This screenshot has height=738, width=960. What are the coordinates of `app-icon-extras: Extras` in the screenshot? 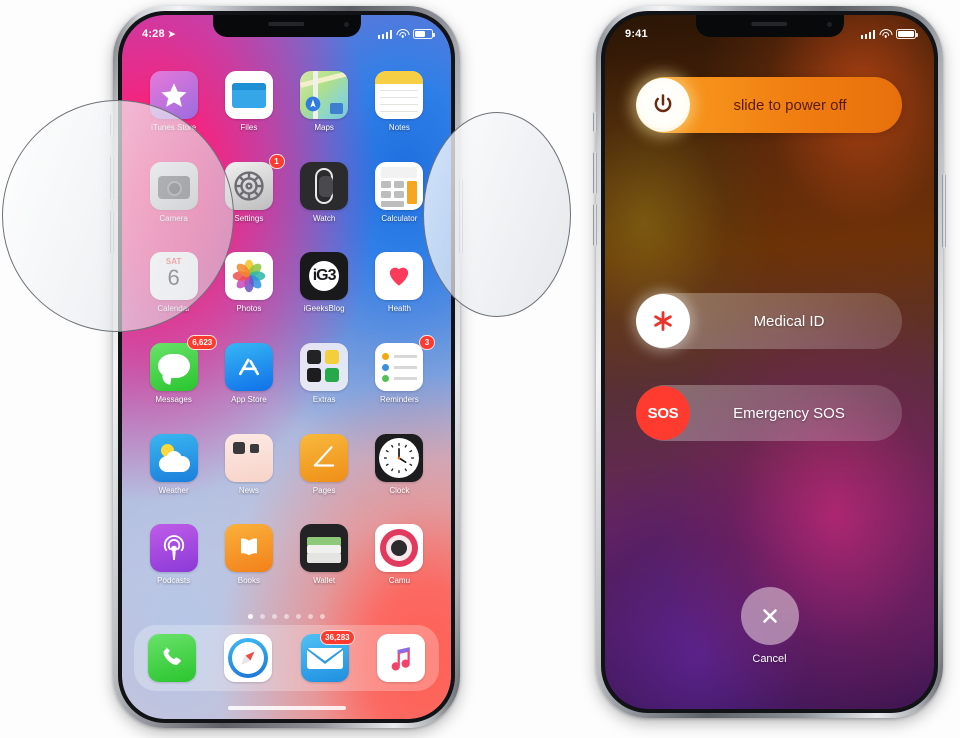 It's located at (324, 384).